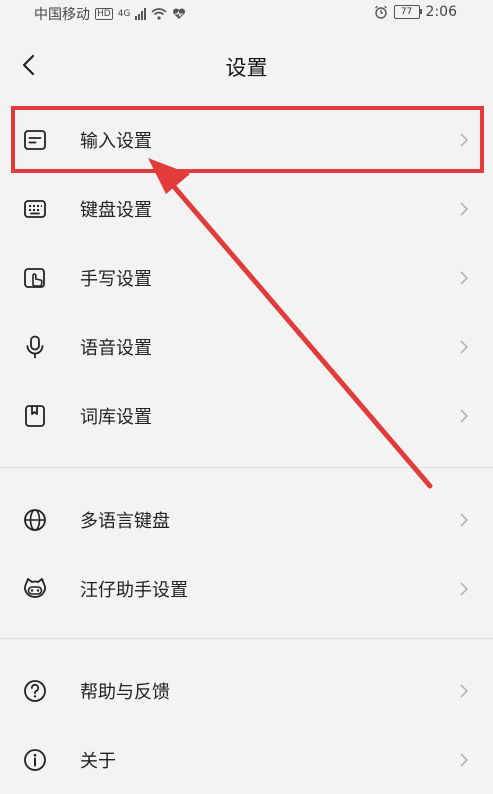  I want to click on carrier-name: 中国移动, so click(62, 15).